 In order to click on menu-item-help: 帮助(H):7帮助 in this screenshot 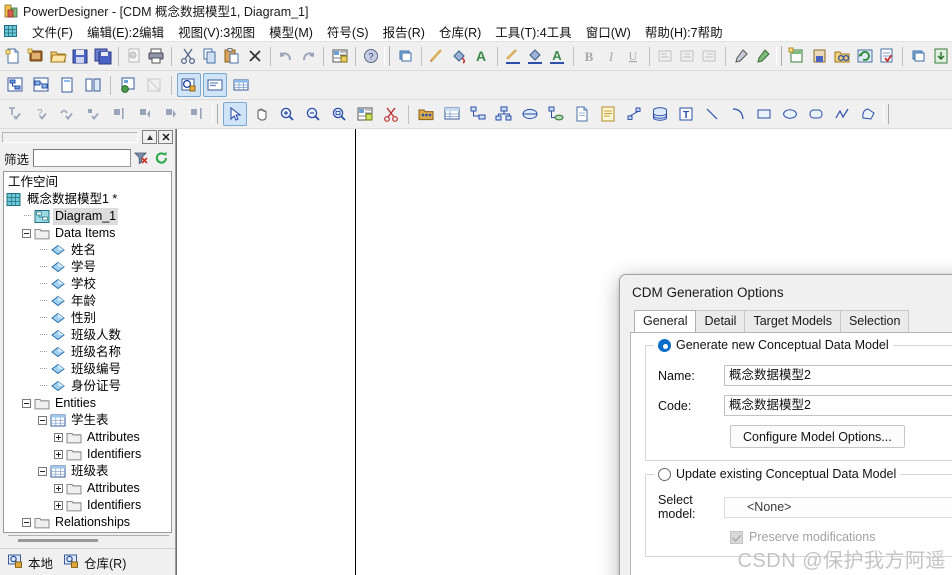, I will do `click(684, 31)`.